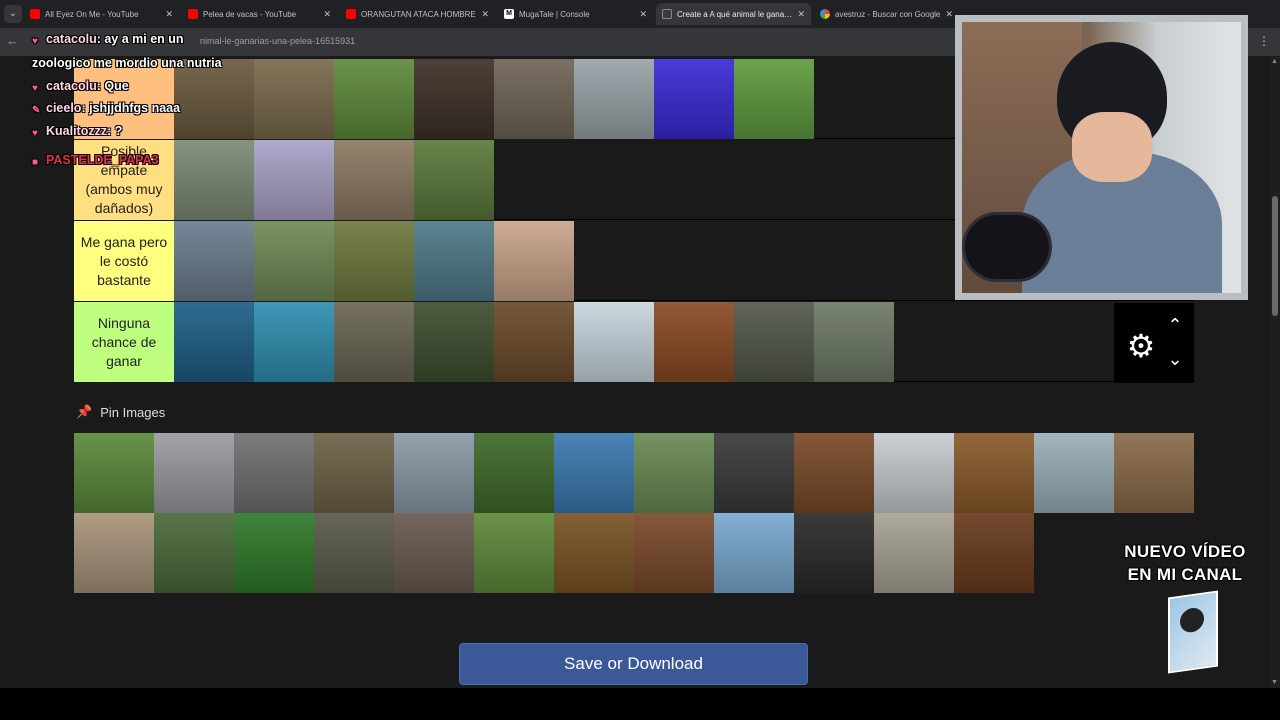 Image resolution: width=1280 pixels, height=720 pixels. I want to click on browser-tab-label: avestruz - Buscar con Google, so click(888, 14).